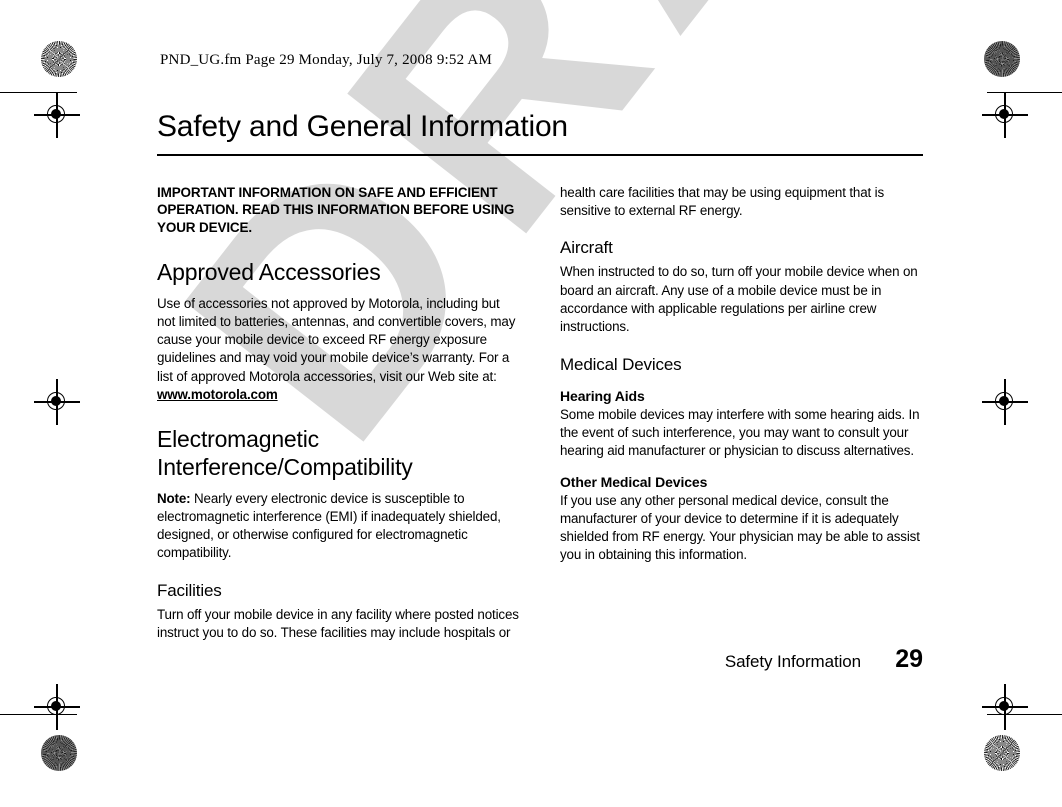  I want to click on subsection-heading-hearing-aids: Hearing Aids, so click(602, 396).